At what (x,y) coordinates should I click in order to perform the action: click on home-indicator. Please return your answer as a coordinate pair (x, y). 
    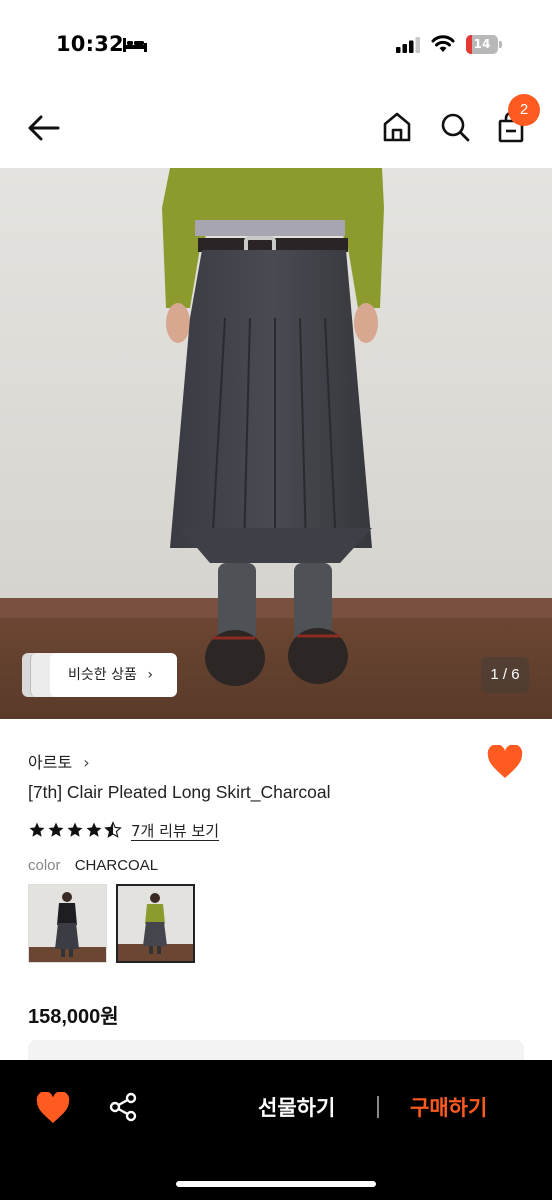
    Looking at the image, I should click on (276, 1184).